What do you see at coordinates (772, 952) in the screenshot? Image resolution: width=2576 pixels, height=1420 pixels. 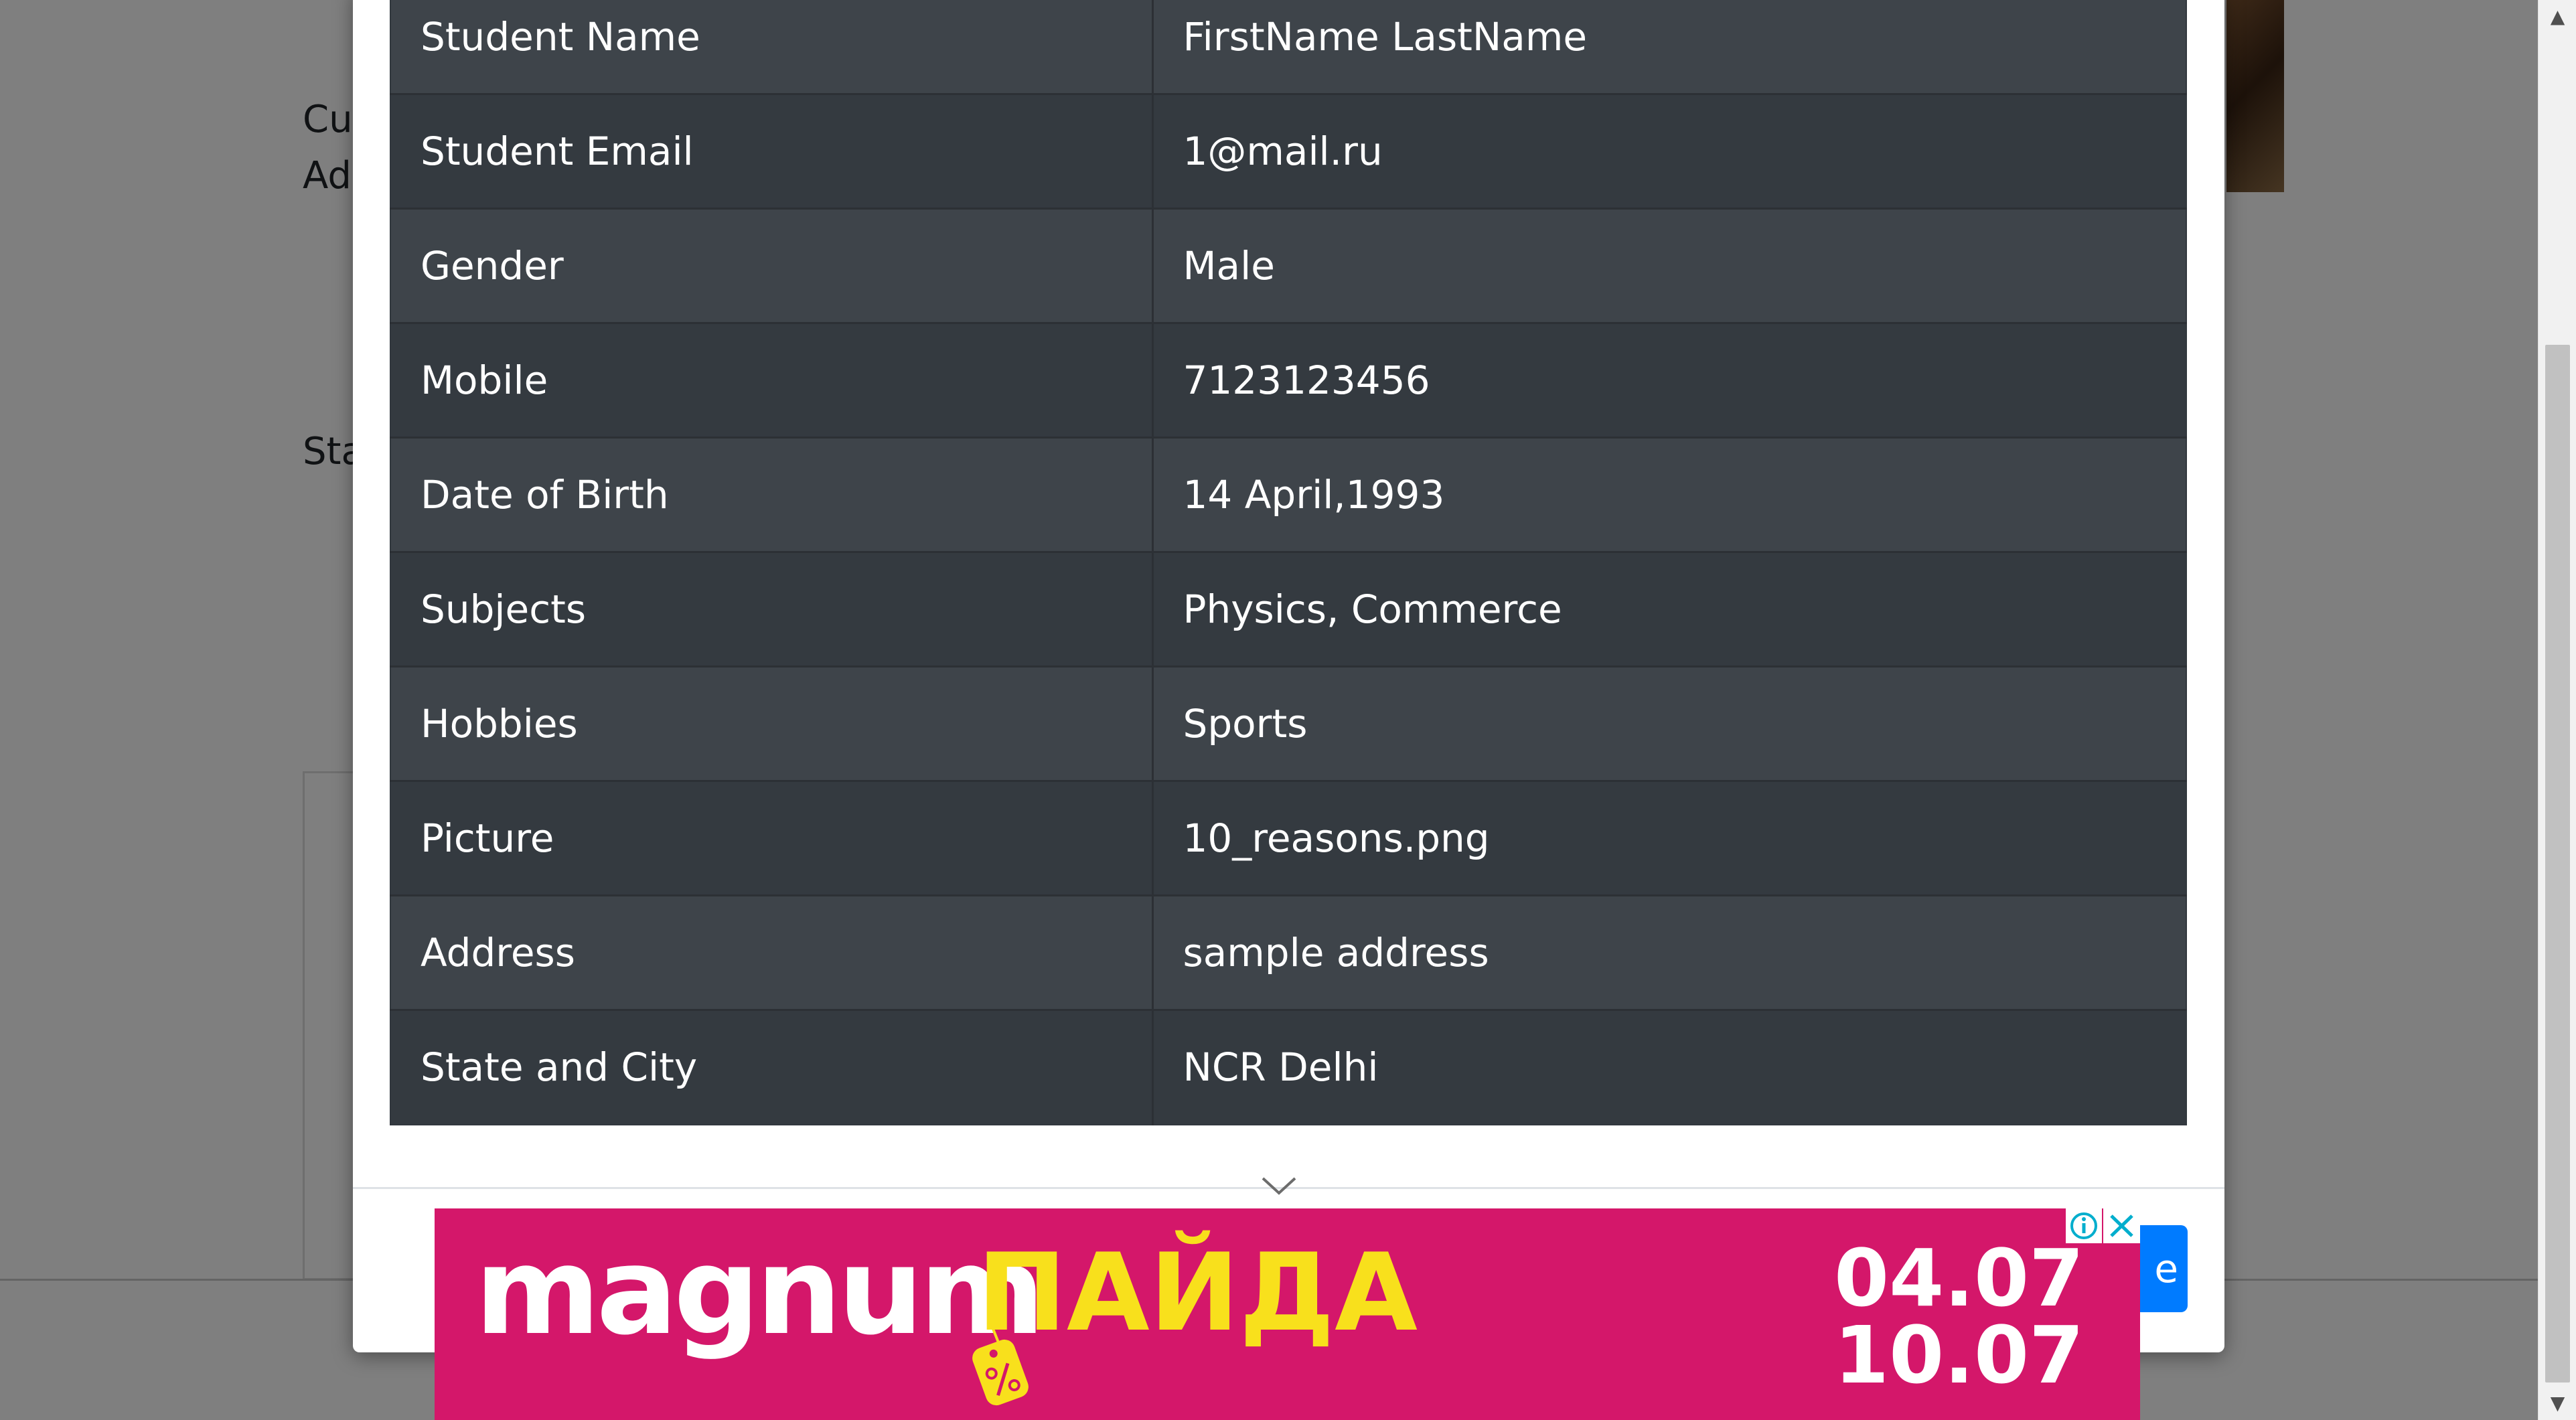 I see `row-label: Address` at bounding box center [772, 952].